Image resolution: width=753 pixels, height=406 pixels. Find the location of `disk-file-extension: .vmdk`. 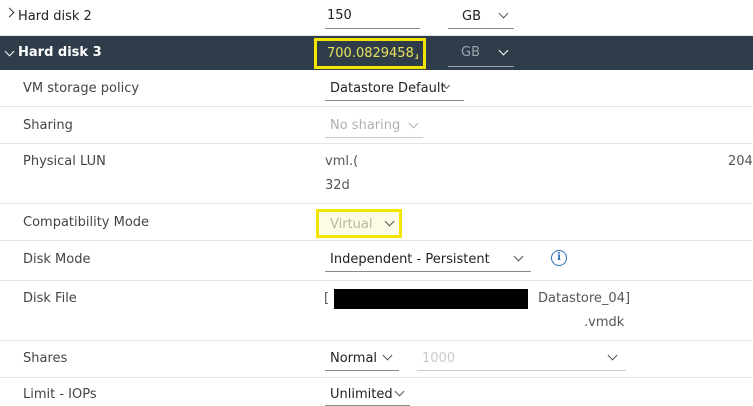

disk-file-extension: .vmdk is located at coordinates (604, 322).